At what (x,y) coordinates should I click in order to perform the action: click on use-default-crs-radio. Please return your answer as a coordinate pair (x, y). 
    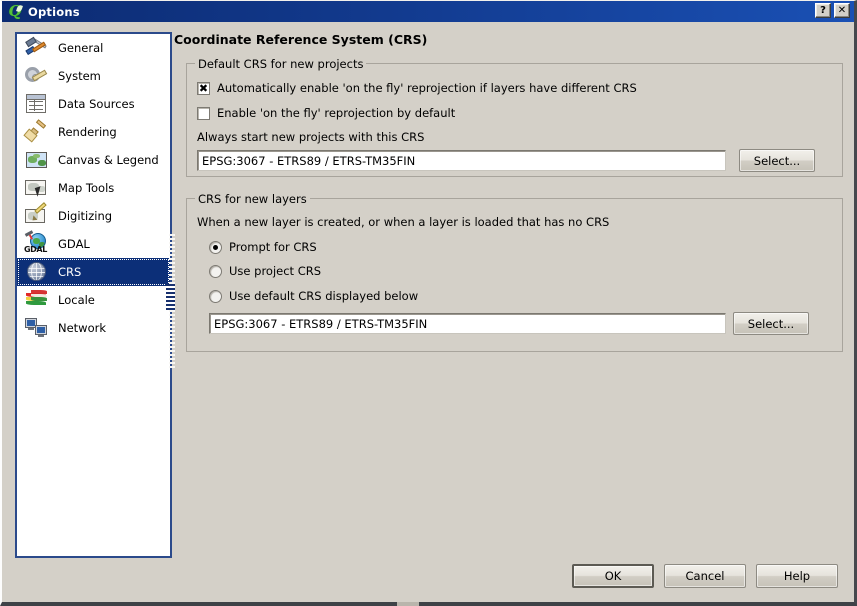
    Looking at the image, I should click on (215, 296).